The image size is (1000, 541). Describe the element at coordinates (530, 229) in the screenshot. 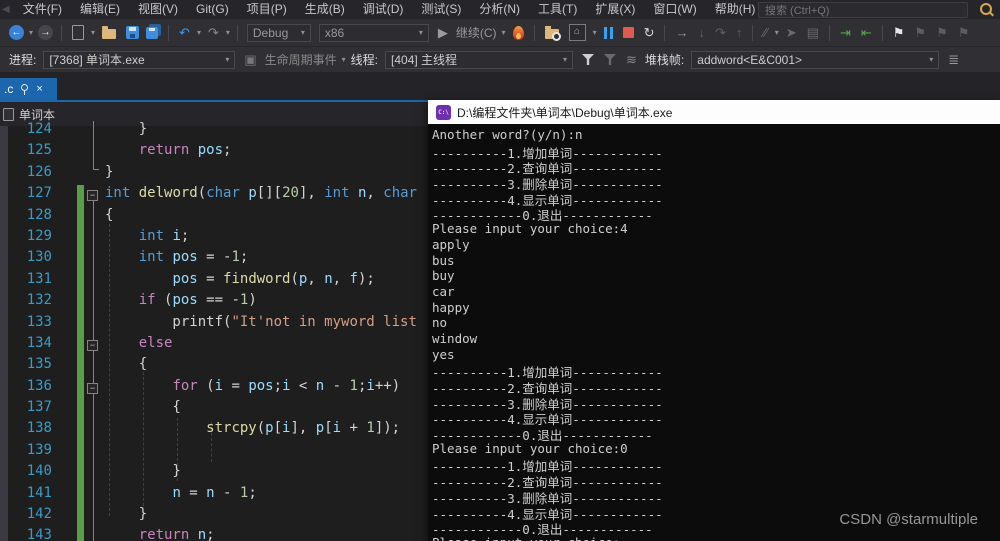

I see `console-line: Please input your choice:4` at that location.